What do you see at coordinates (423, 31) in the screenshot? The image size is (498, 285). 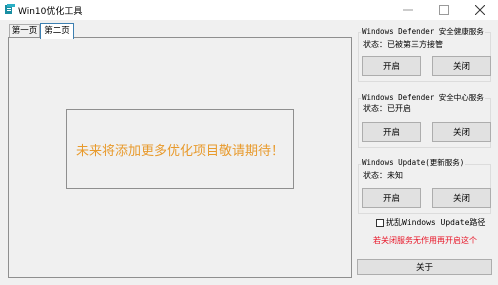 I see `defender-health-title: Windows Defender 安全健康服务` at bounding box center [423, 31].